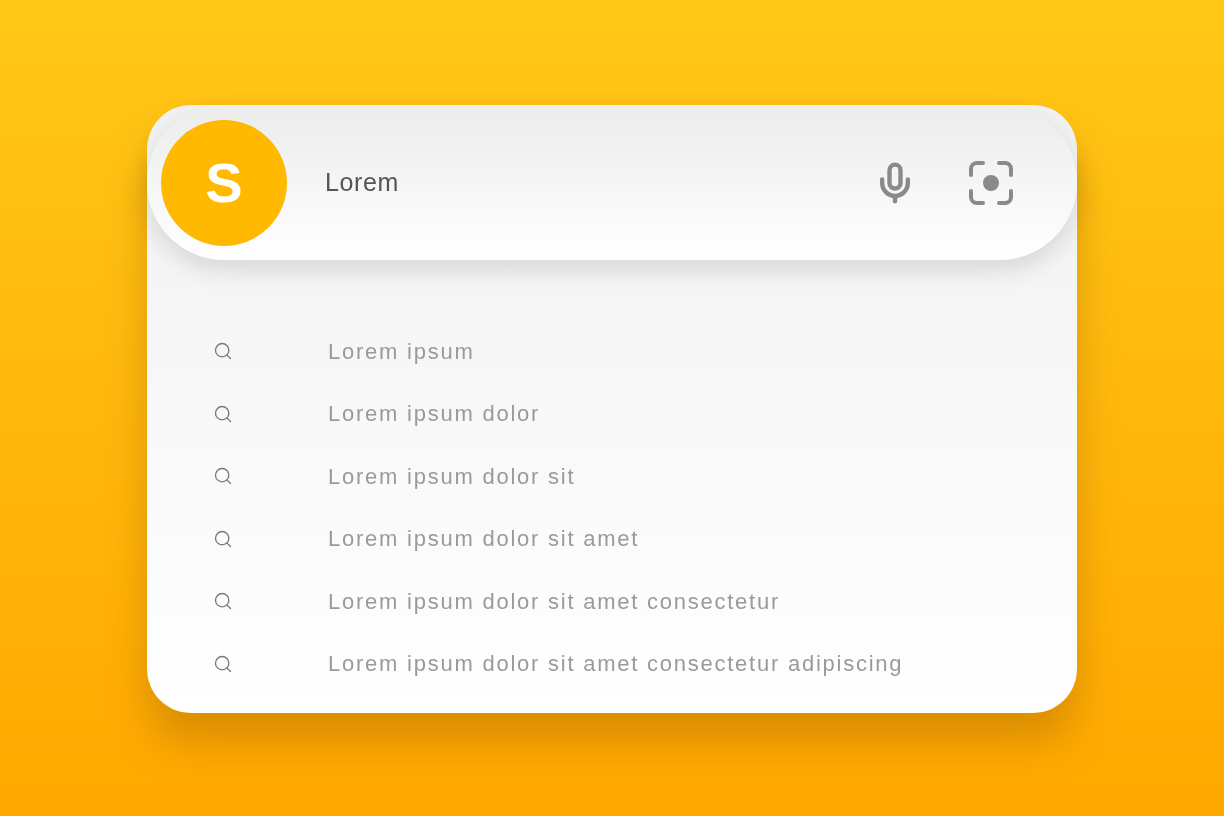 The image size is (1224, 816). I want to click on suggestion-item: Lorem ipsum dolor, so click(434, 414).